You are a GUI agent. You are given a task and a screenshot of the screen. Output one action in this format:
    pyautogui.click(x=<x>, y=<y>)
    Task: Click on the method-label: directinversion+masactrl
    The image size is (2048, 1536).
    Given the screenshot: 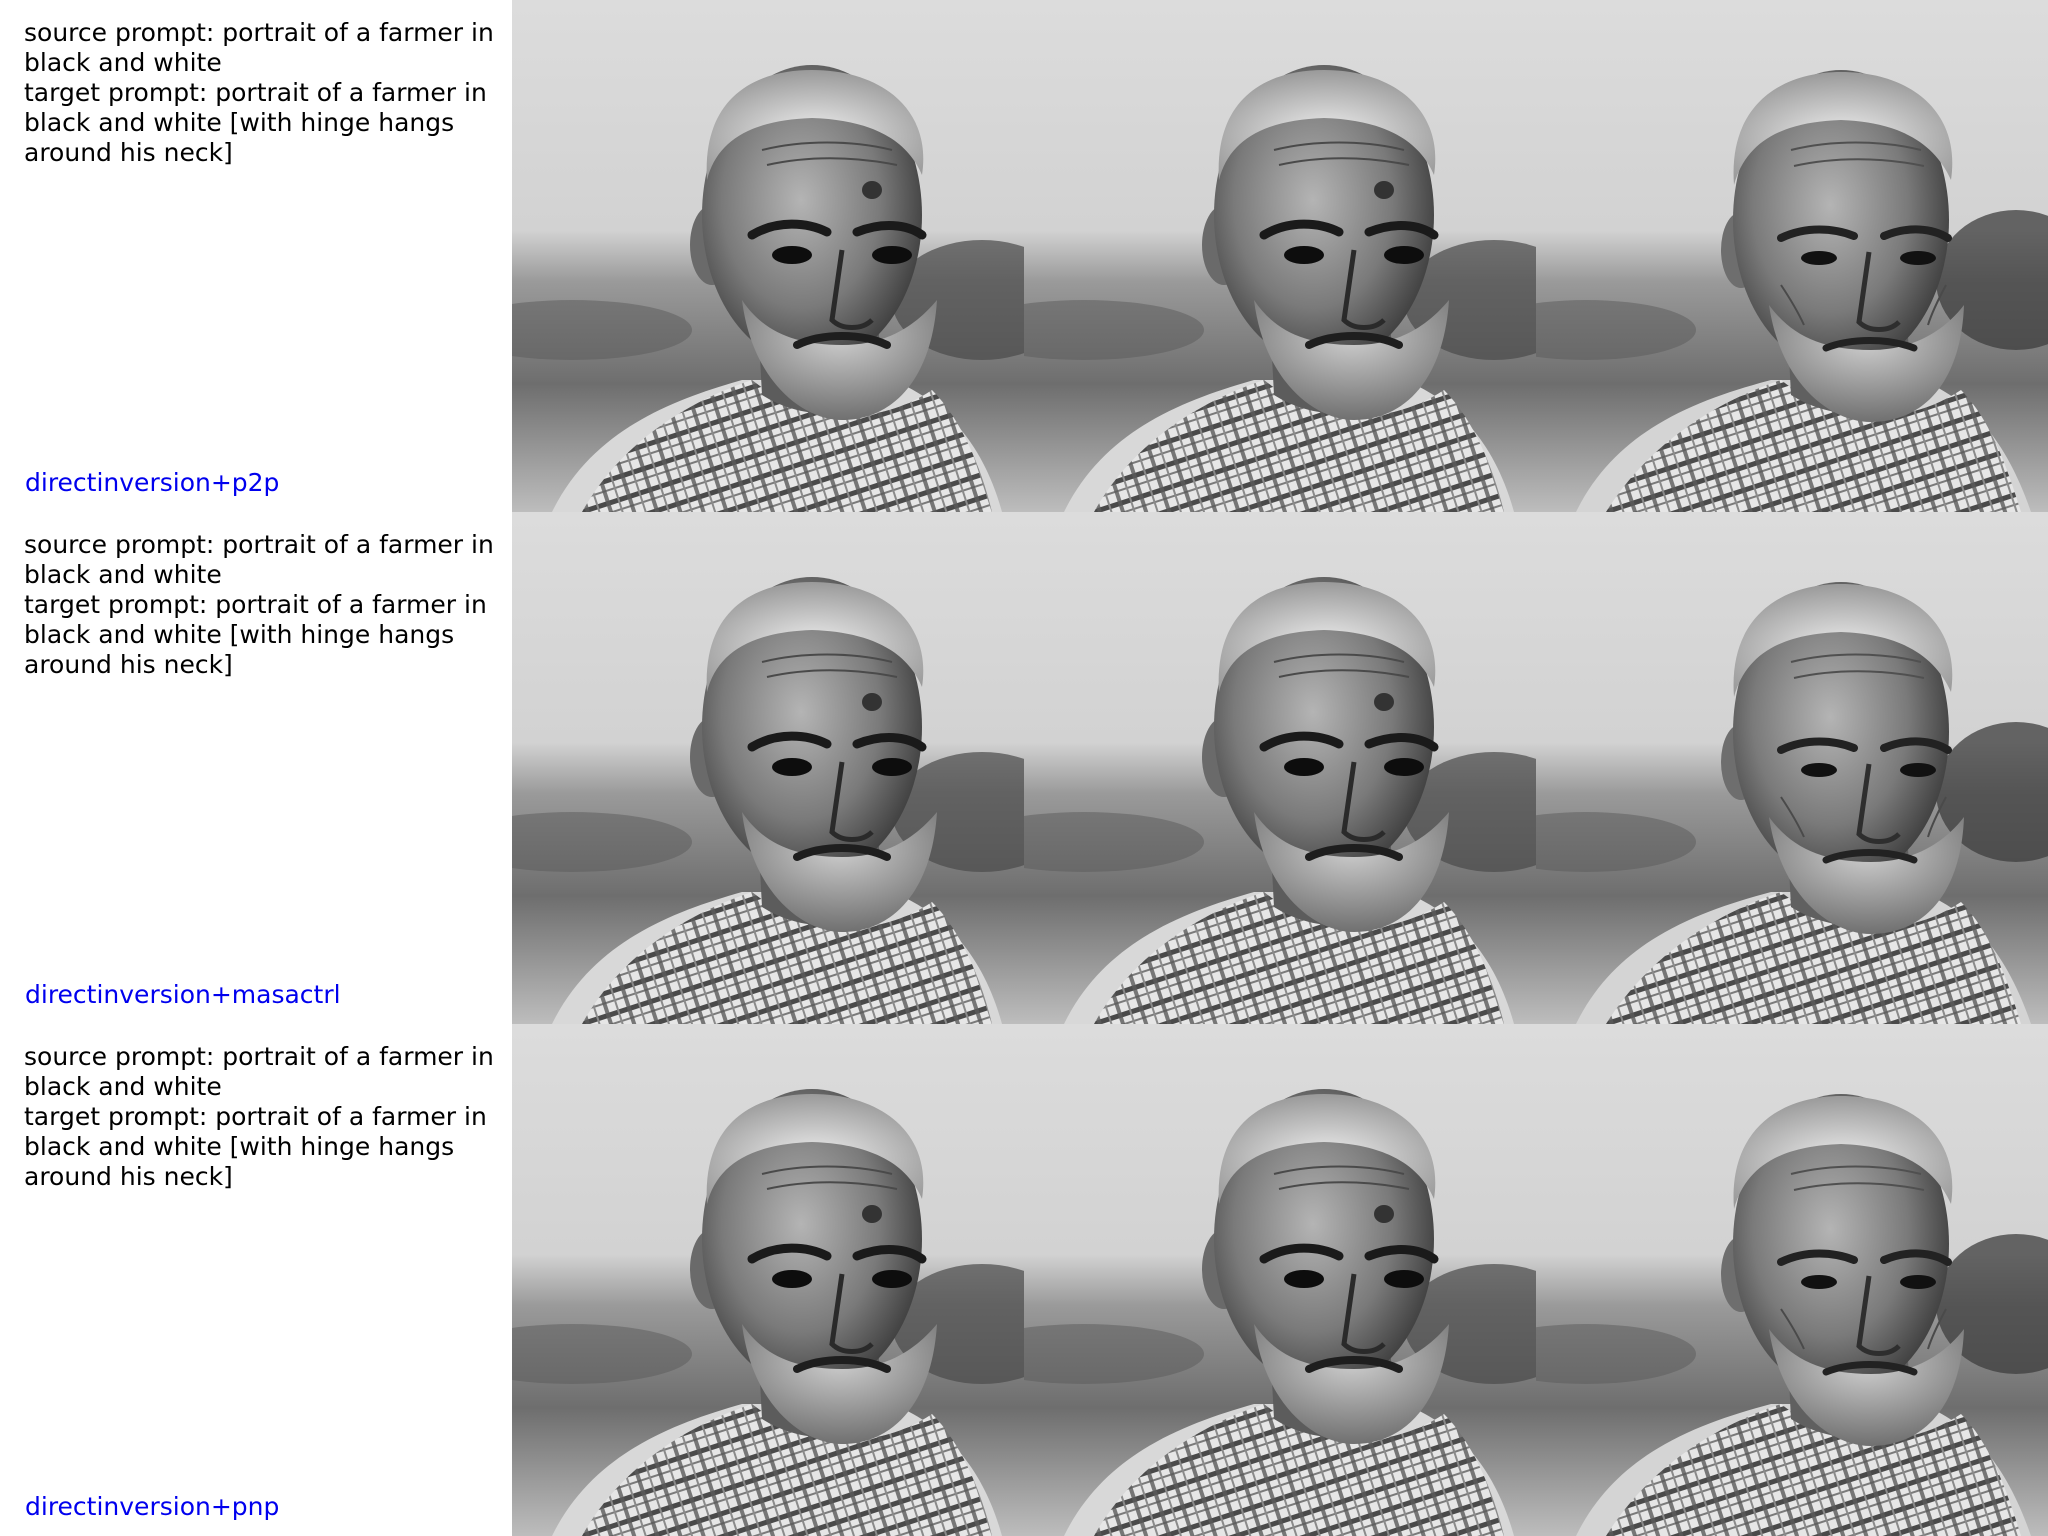 What is the action you would take?
    pyautogui.click(x=183, y=994)
    